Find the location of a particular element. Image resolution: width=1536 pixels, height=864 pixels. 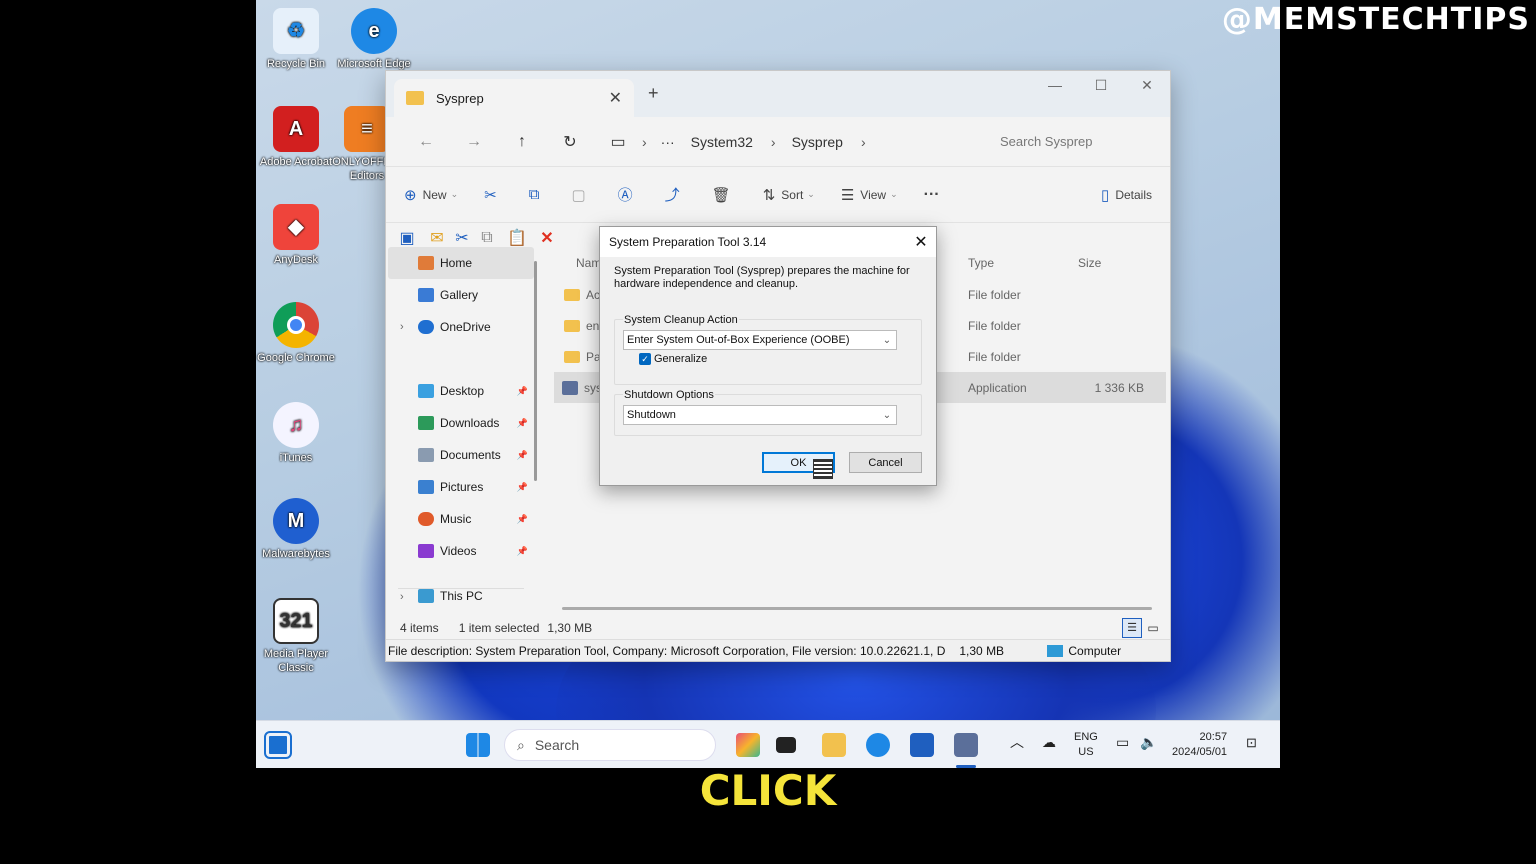

cleanup-group-label: System Cleanup Action is located at coordinates (681, 320).